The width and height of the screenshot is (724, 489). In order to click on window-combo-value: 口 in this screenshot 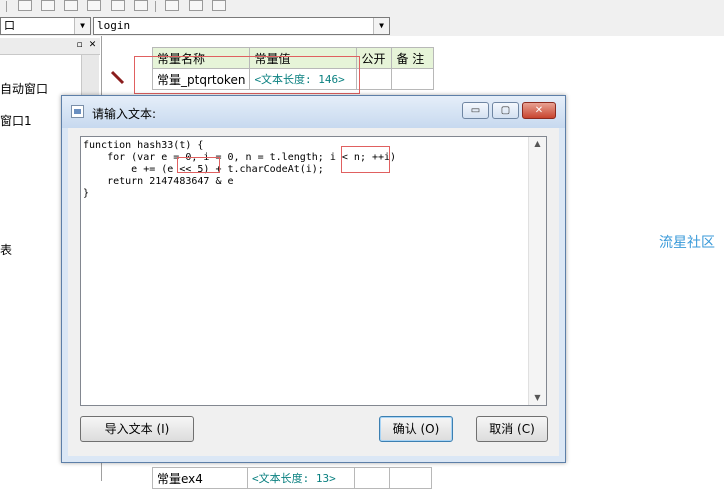, I will do `click(9, 25)`.